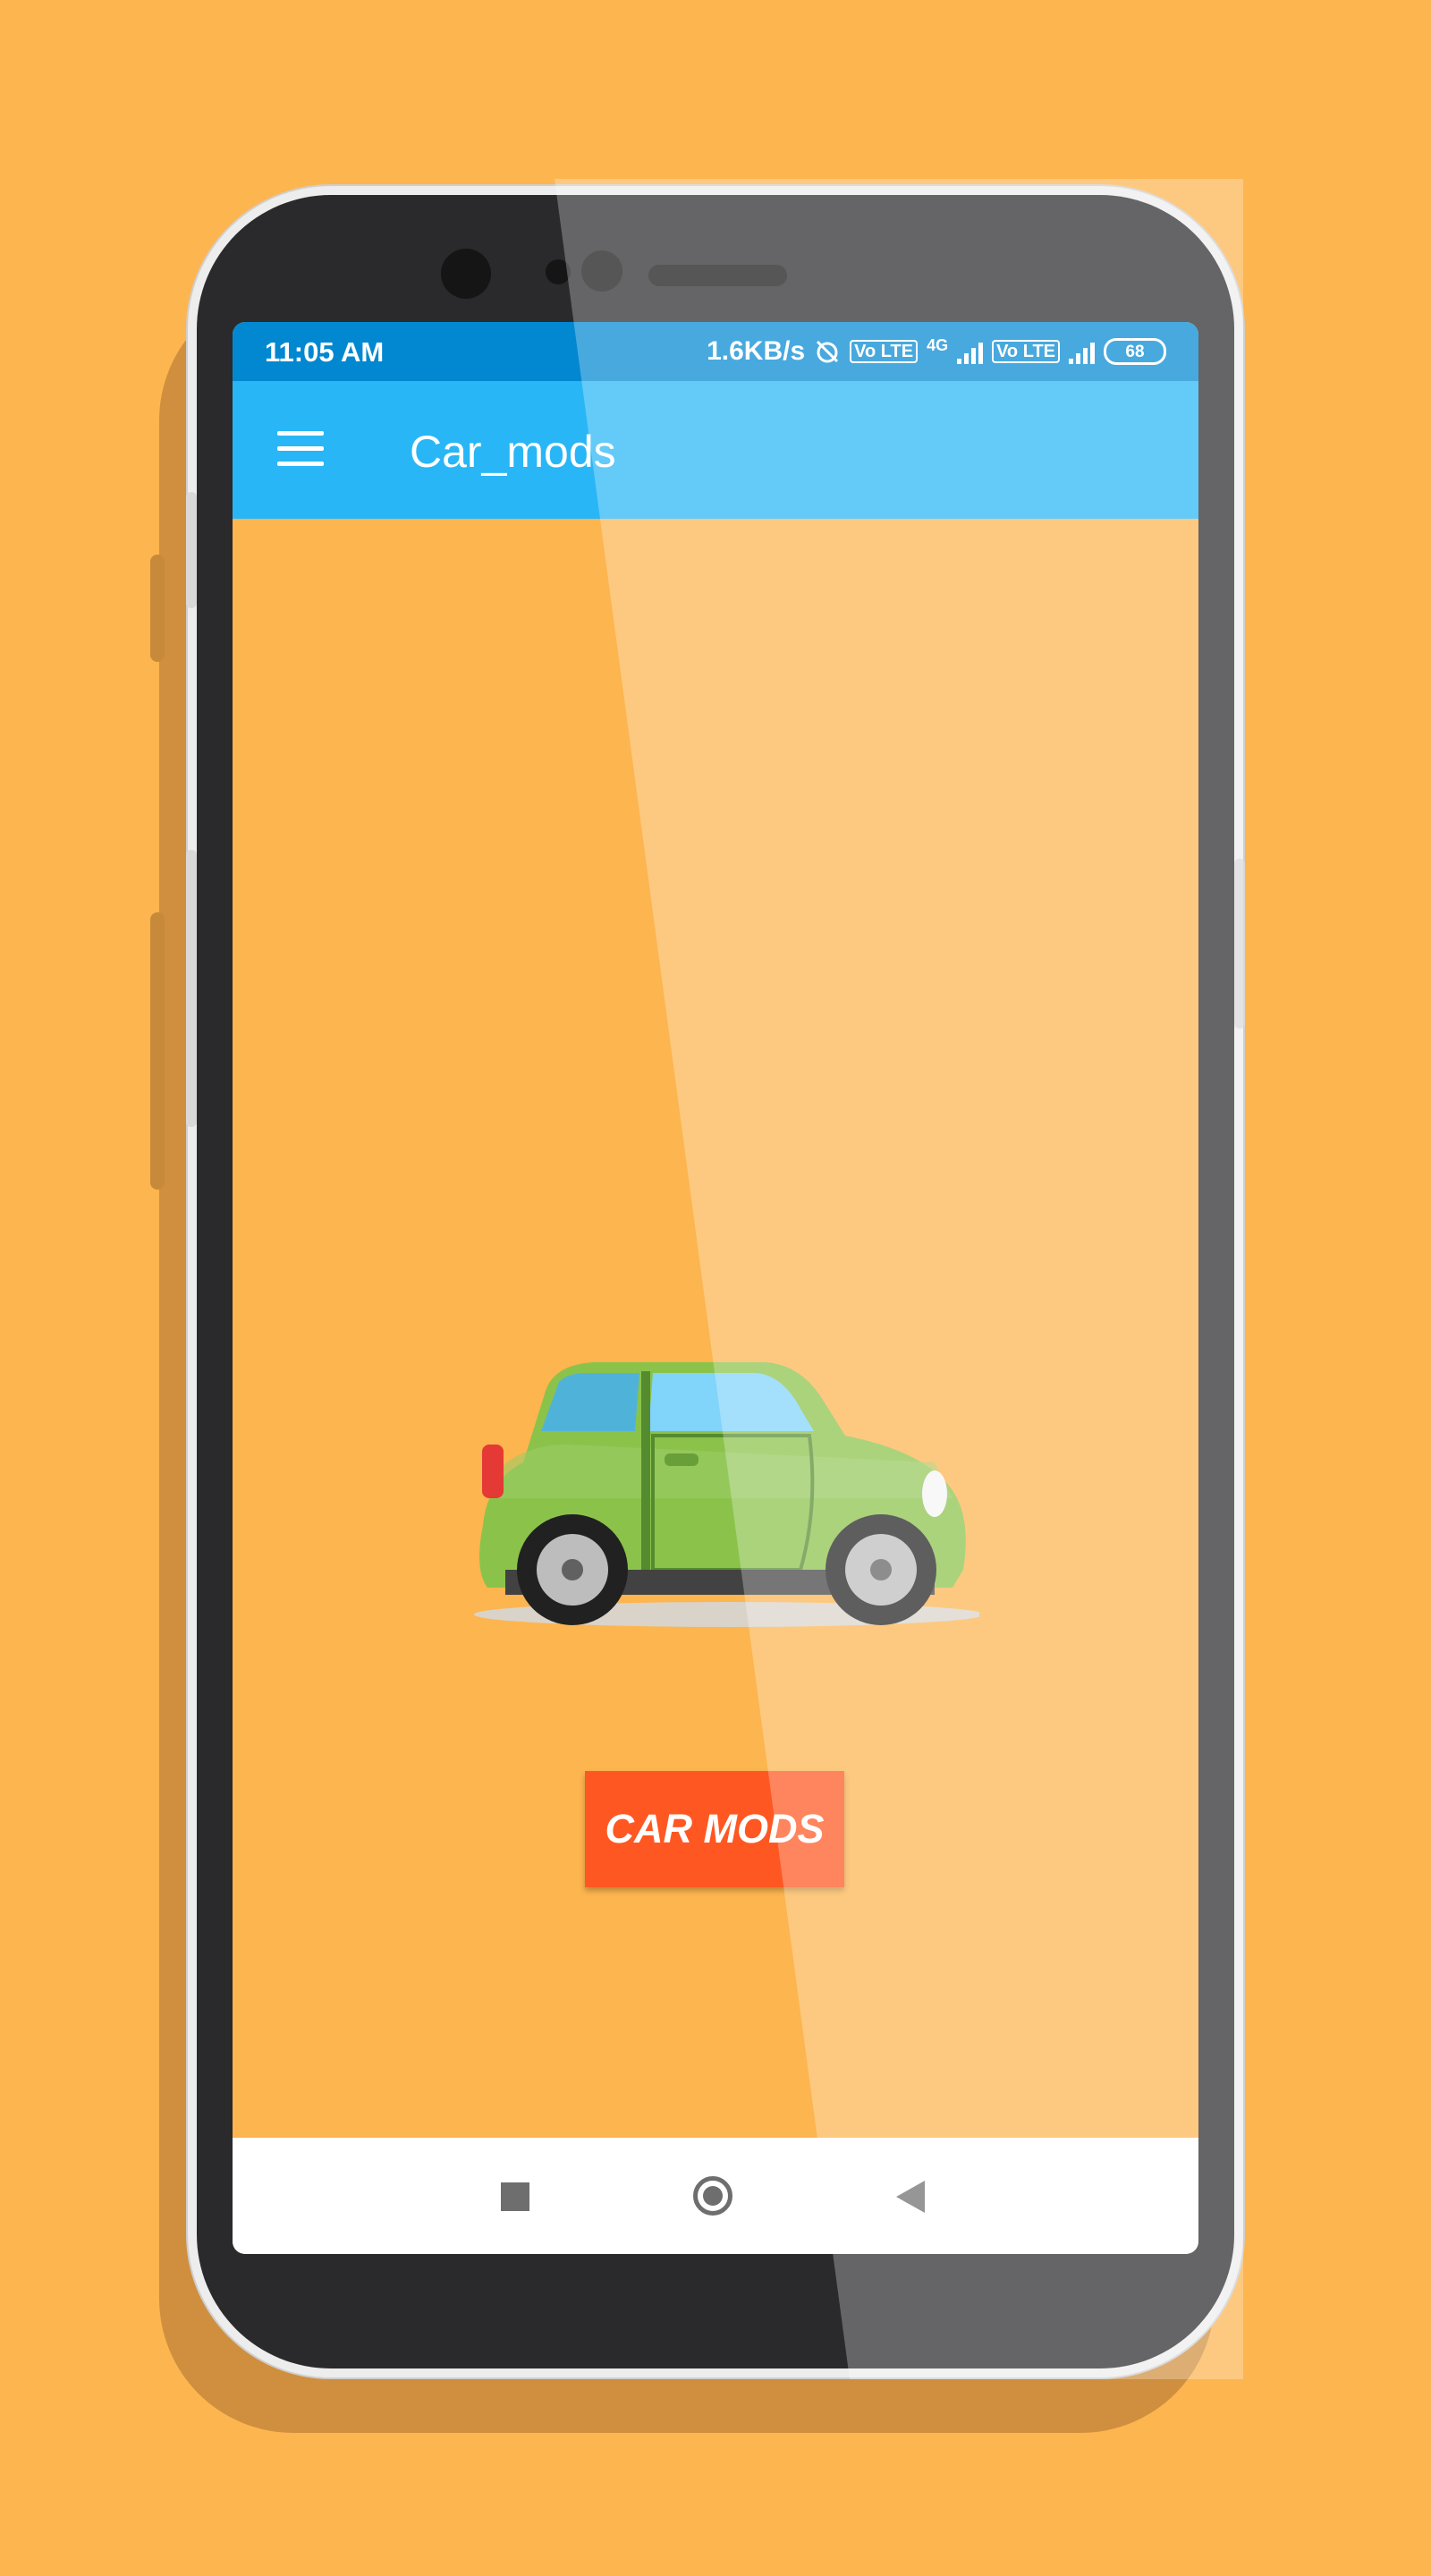 The height and width of the screenshot is (2576, 1431). What do you see at coordinates (715, 1829) in the screenshot?
I see `car-mods-button: CAR MODS` at bounding box center [715, 1829].